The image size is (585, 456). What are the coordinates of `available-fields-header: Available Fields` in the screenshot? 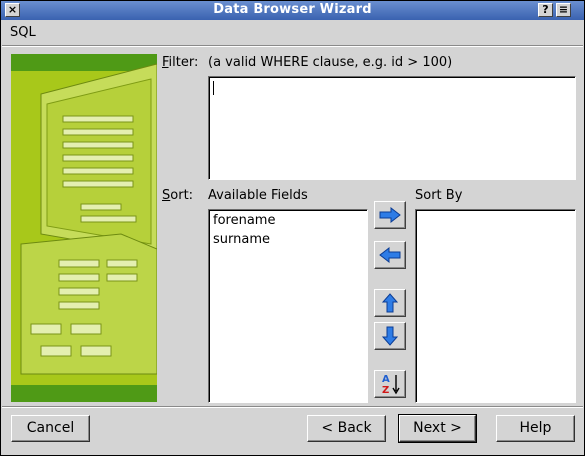 It's located at (258, 195).